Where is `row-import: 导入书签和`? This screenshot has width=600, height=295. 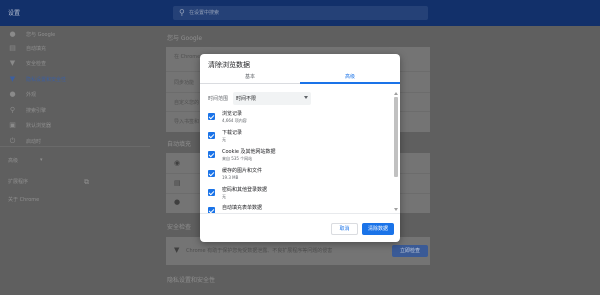 row-import: 导入书签和 is located at coordinates (186, 122).